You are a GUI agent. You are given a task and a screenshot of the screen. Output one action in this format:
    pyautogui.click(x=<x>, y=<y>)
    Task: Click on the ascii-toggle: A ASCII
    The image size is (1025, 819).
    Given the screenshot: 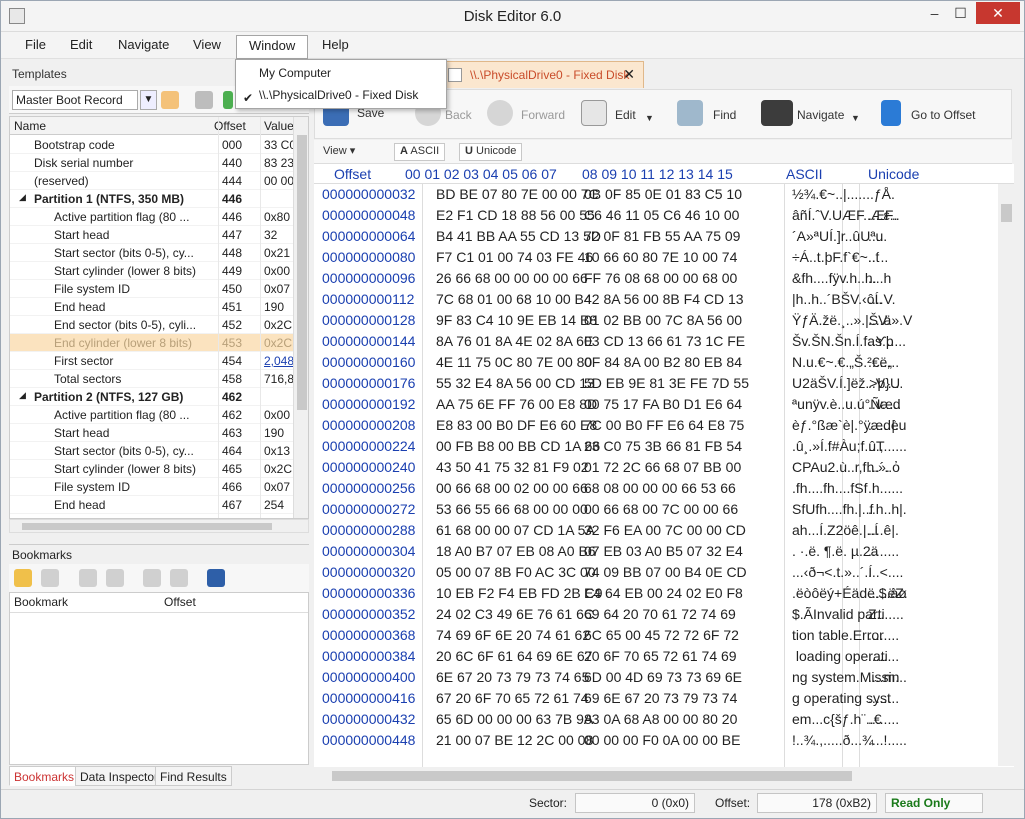 What is the action you would take?
    pyautogui.click(x=420, y=152)
    